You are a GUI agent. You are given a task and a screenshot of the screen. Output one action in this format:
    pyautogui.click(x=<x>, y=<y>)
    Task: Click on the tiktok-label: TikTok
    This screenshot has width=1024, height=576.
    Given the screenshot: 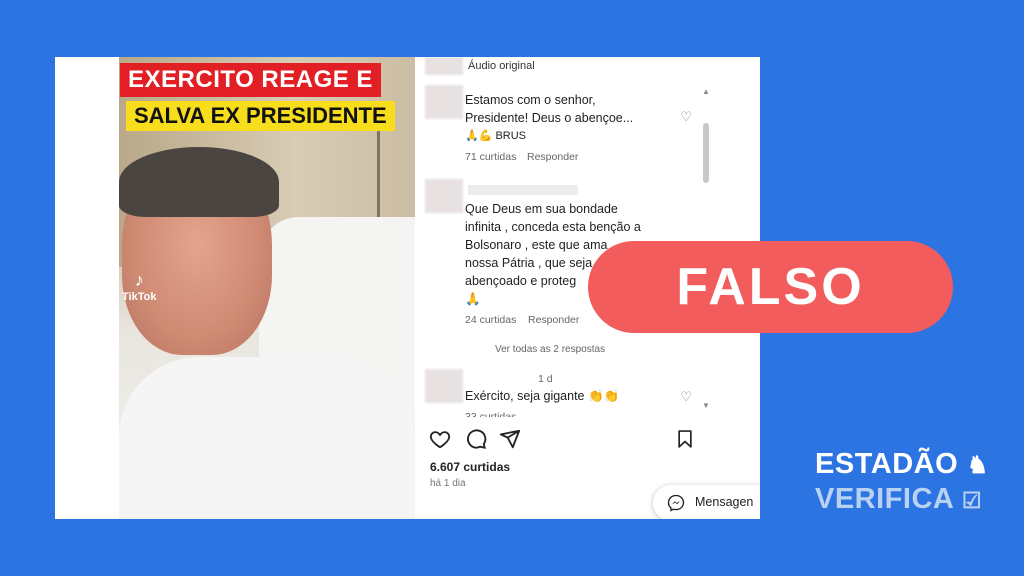 What is the action you would take?
    pyautogui.click(x=139, y=297)
    